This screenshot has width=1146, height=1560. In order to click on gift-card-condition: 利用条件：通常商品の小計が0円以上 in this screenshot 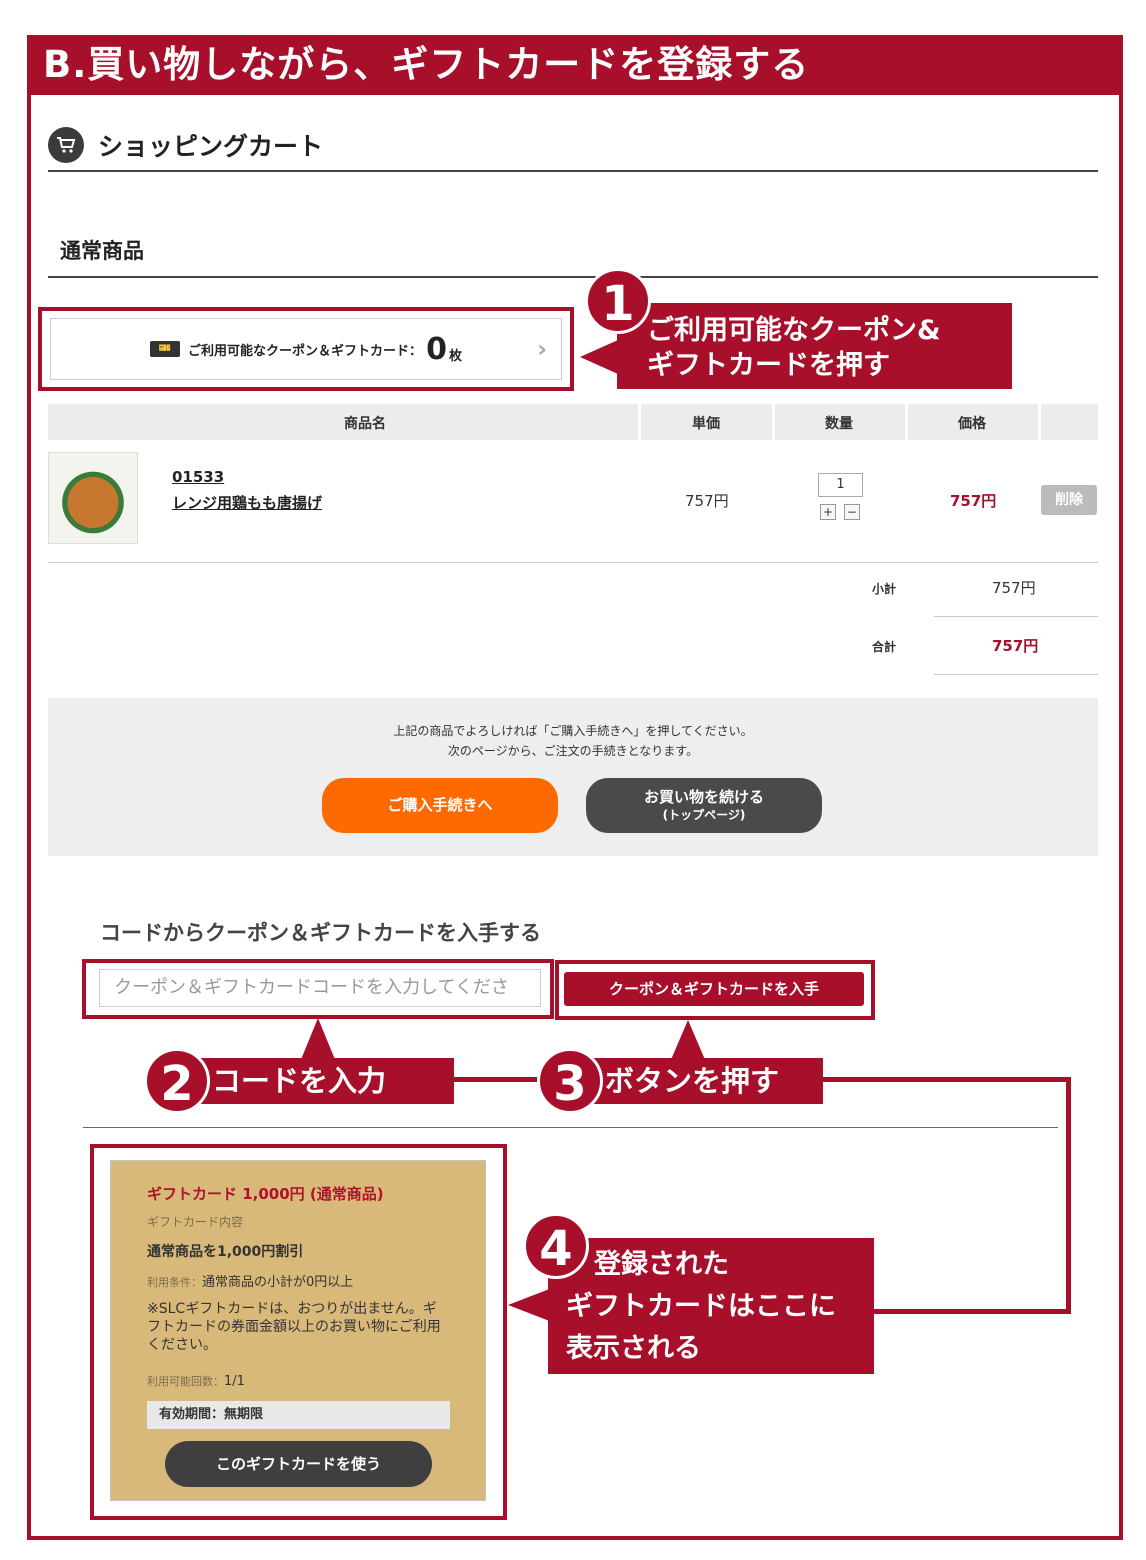, I will do `click(250, 1280)`.